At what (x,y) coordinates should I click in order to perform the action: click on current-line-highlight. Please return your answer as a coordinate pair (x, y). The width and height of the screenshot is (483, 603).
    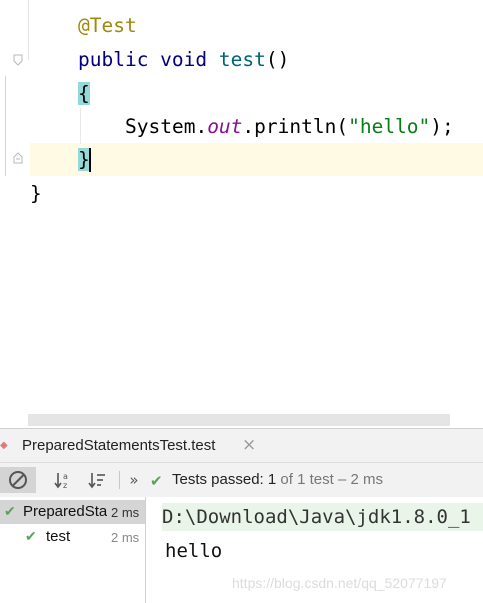
    Looking at the image, I should click on (256, 159).